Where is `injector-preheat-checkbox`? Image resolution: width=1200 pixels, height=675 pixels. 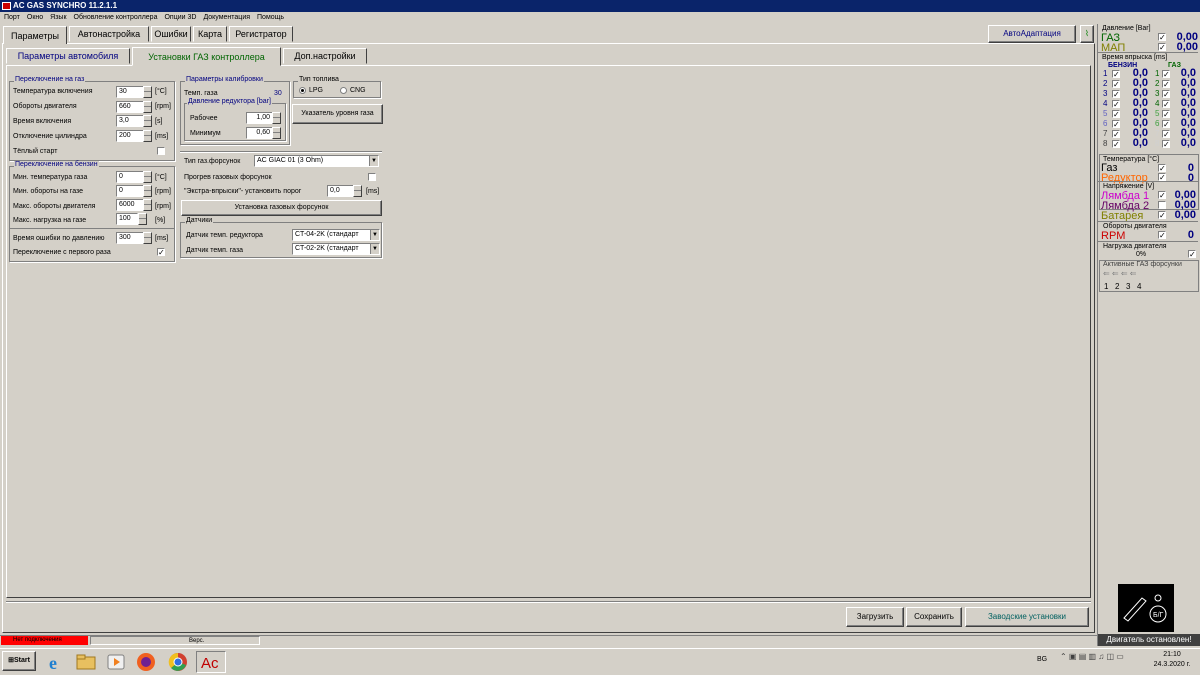
injector-preheat-checkbox is located at coordinates (372, 177).